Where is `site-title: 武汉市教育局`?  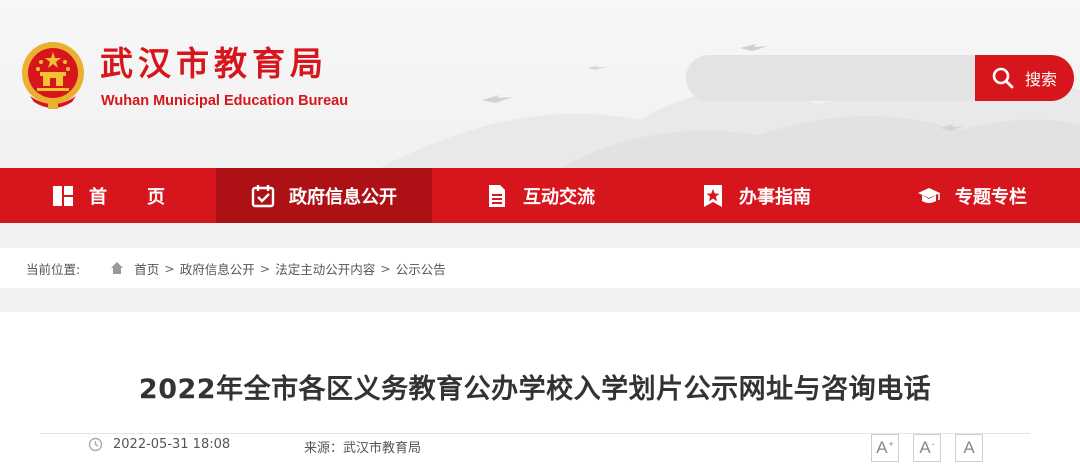
site-title: 武汉市教育局 is located at coordinates (214, 63).